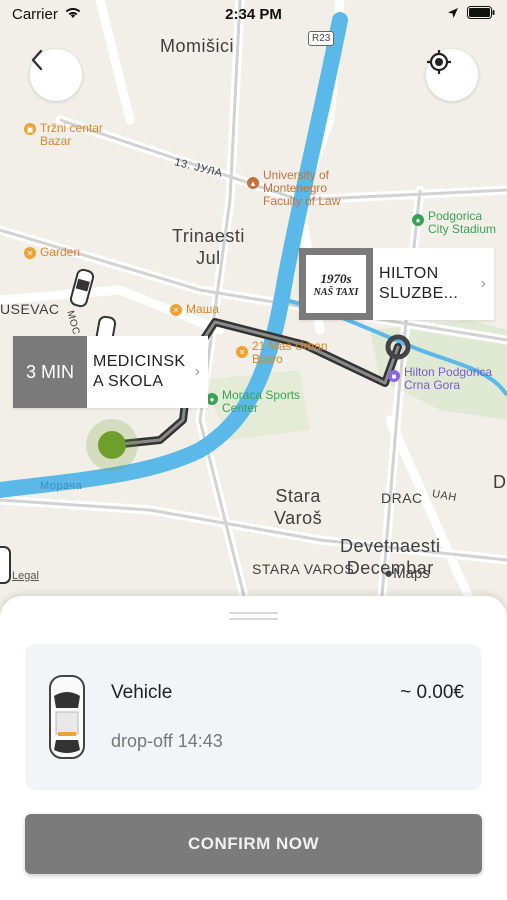 The width and height of the screenshot is (507, 900). I want to click on sheet-grabber, so click(253, 616).